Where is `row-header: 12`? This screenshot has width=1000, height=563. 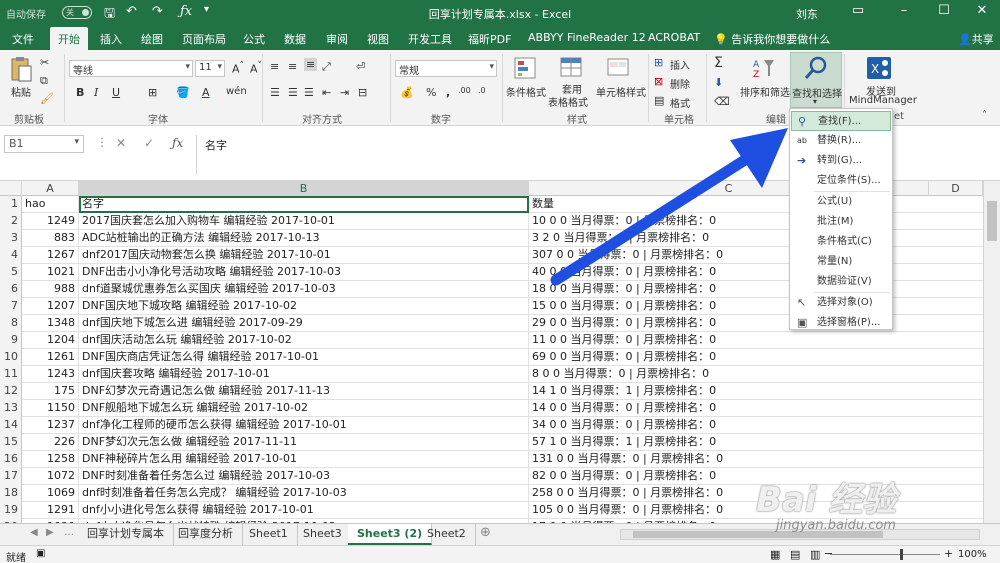 row-header: 12 is located at coordinates (11, 391).